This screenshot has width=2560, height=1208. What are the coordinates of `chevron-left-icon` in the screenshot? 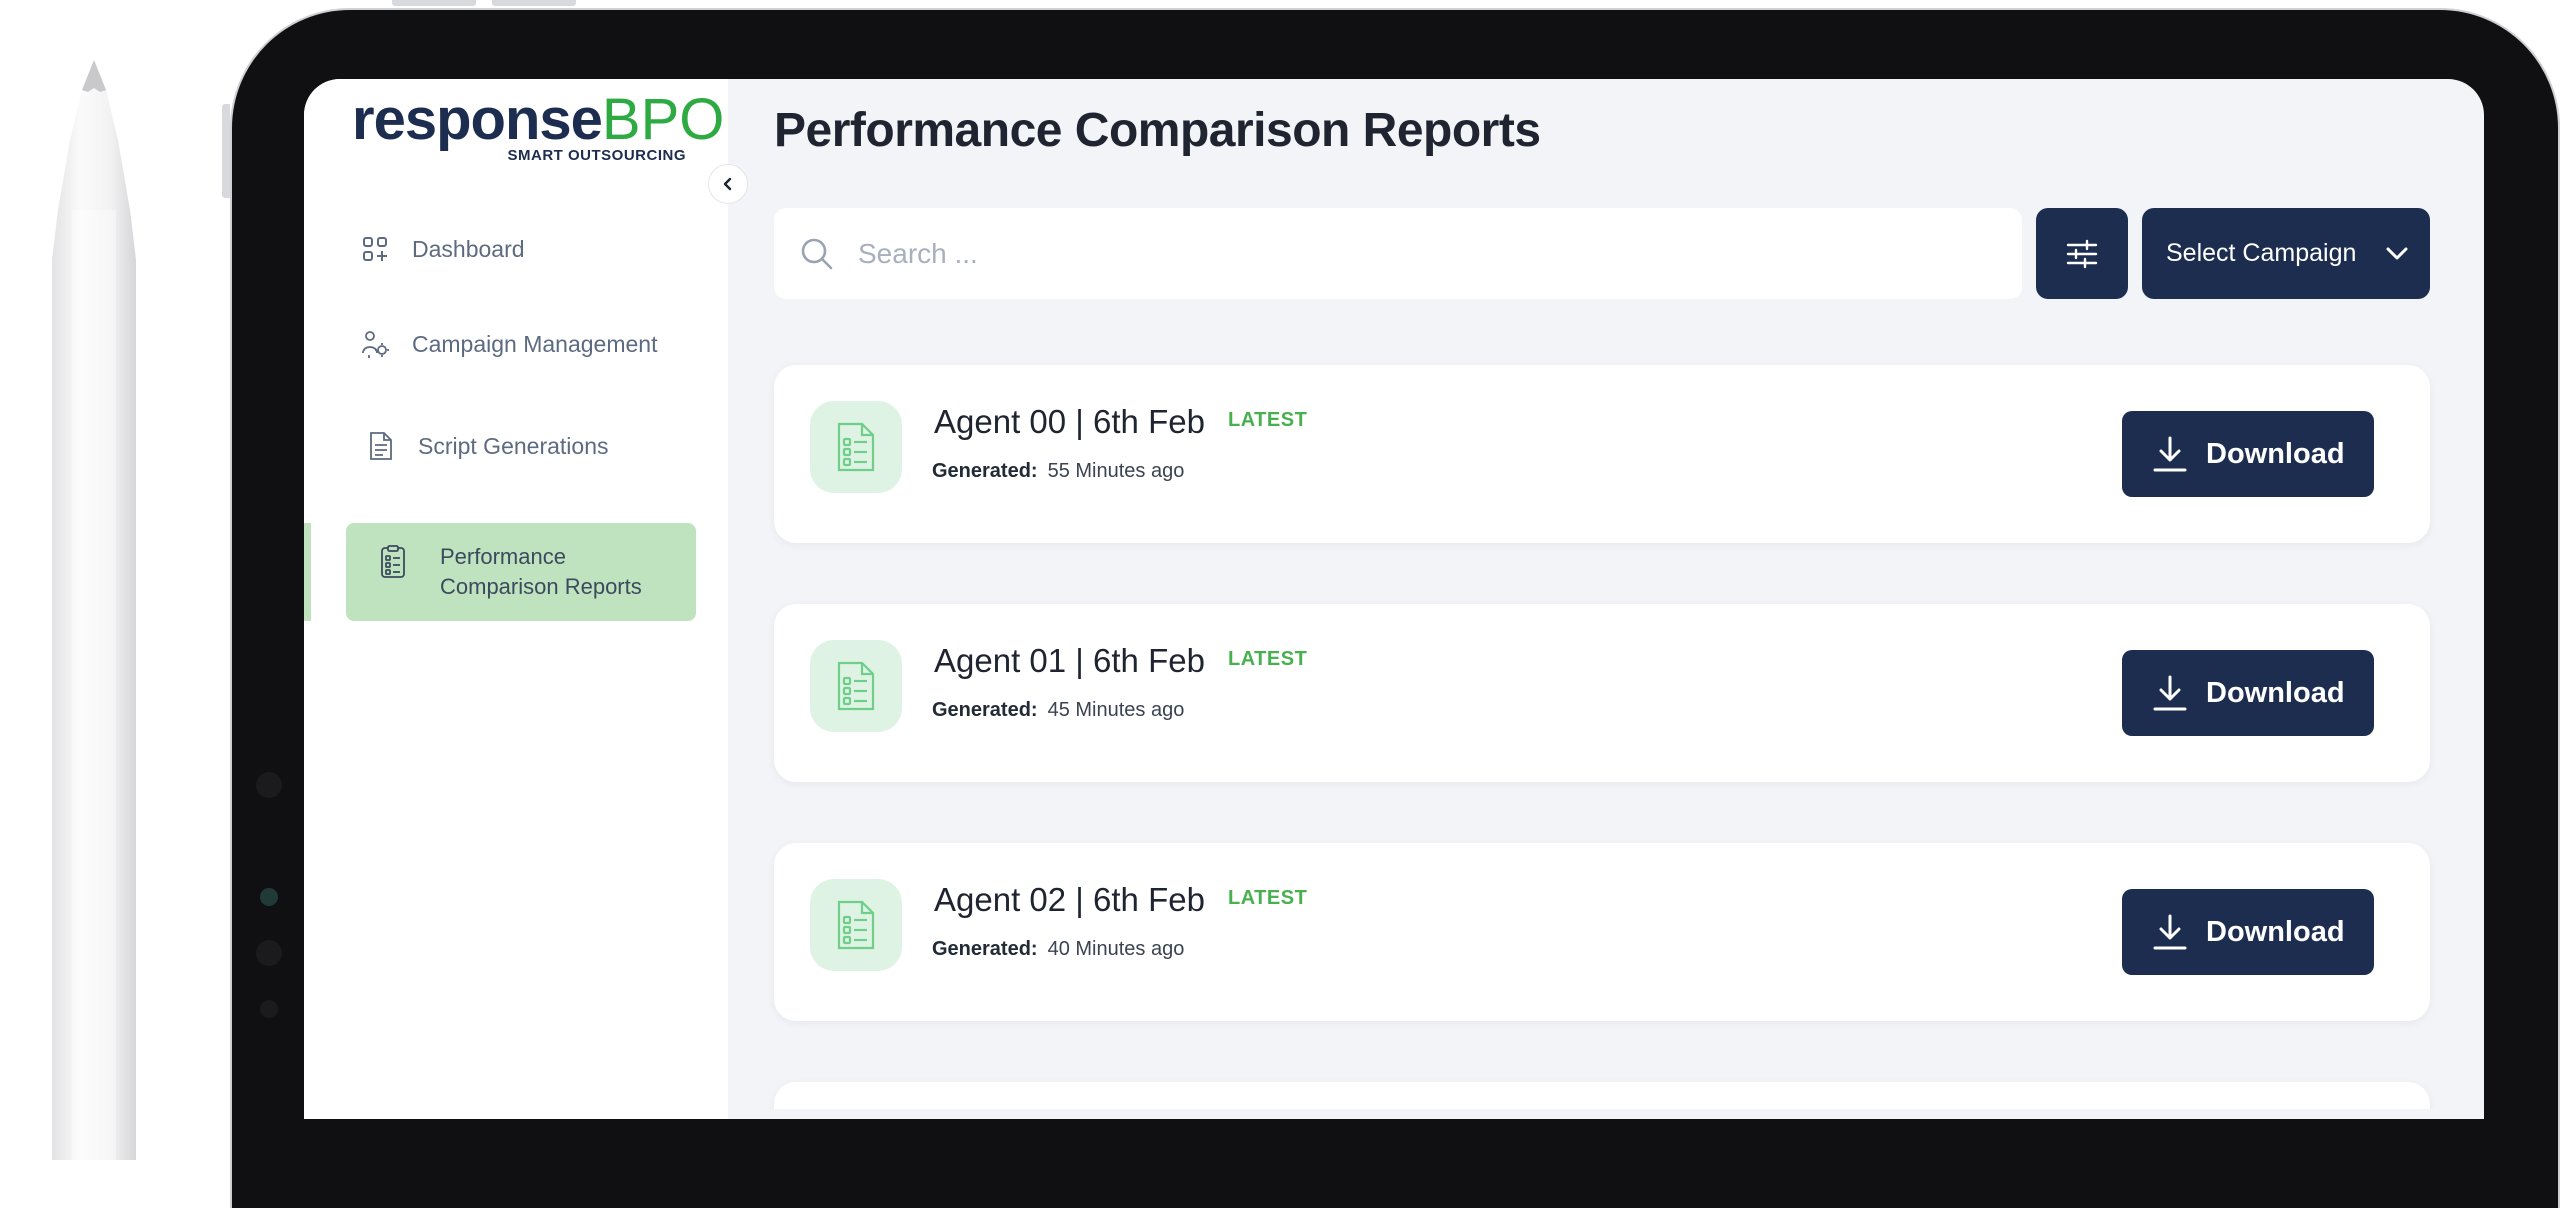 It's located at (727, 184).